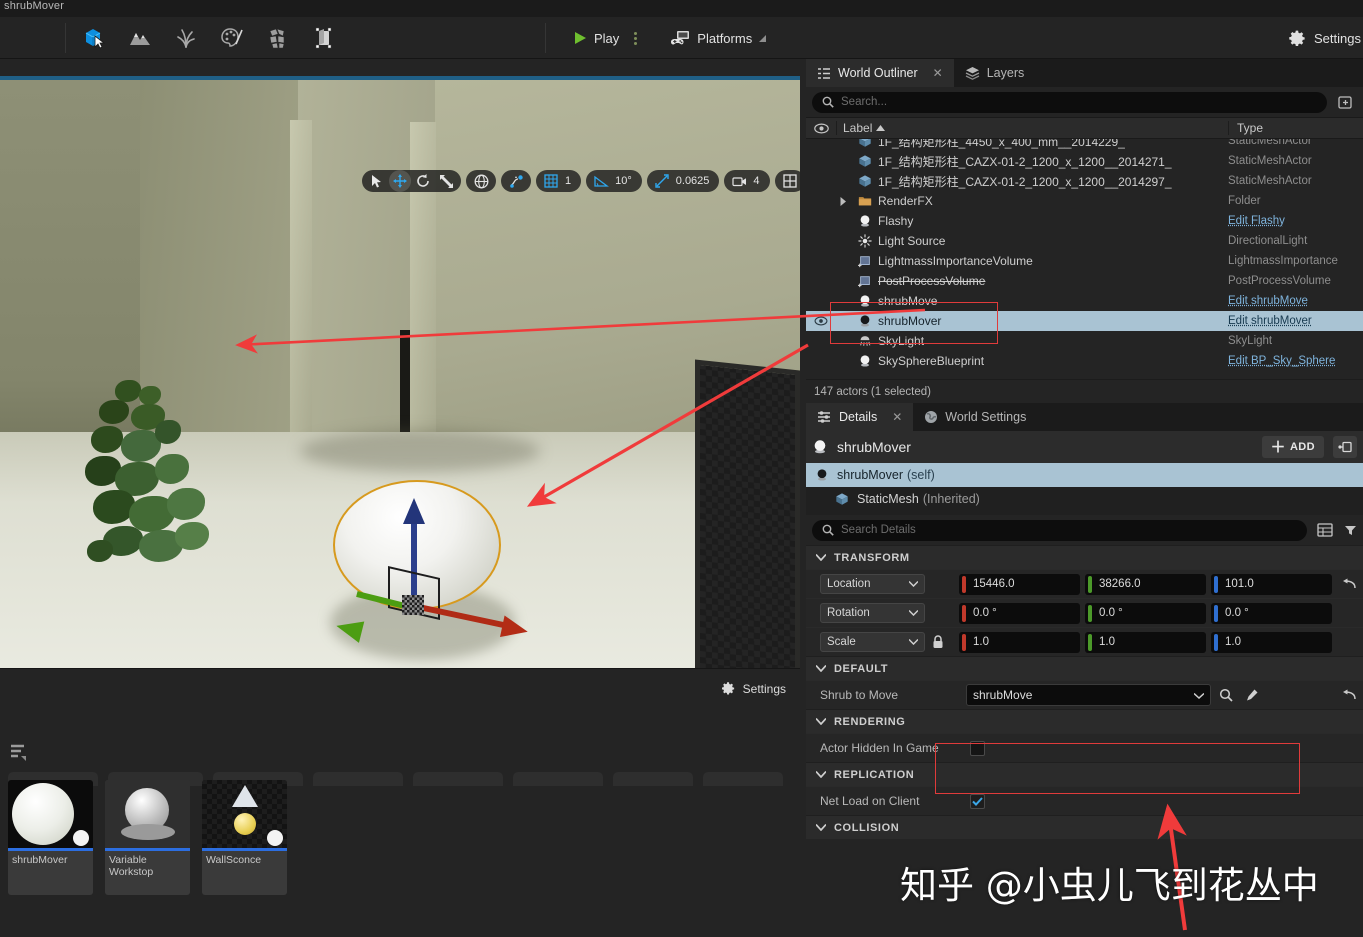 The width and height of the screenshot is (1363, 937). I want to click on select-mode-button, so click(94, 38).